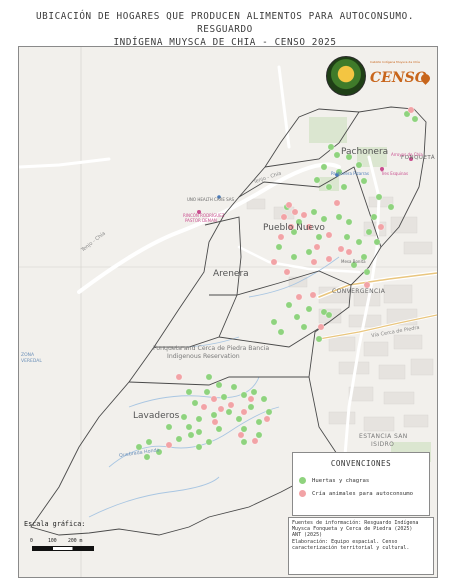  I want to click on legend-item-cria: Cría animales para autoconsumo, so click(356, 495).